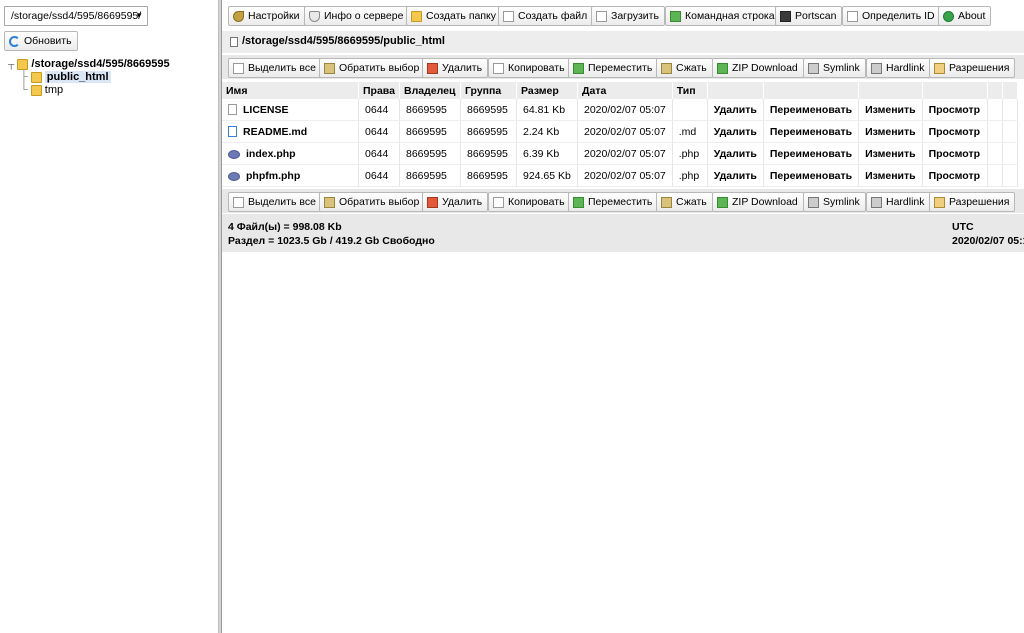  I want to click on file-name-cell: phpfm.php, so click(290, 175).